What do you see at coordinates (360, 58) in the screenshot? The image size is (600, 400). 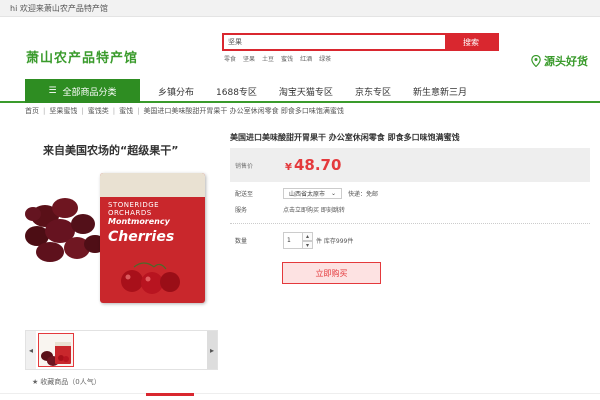 I see `hot-words: 零食 坚果 土豆 蜜饯 红酒 绿茶` at bounding box center [360, 58].